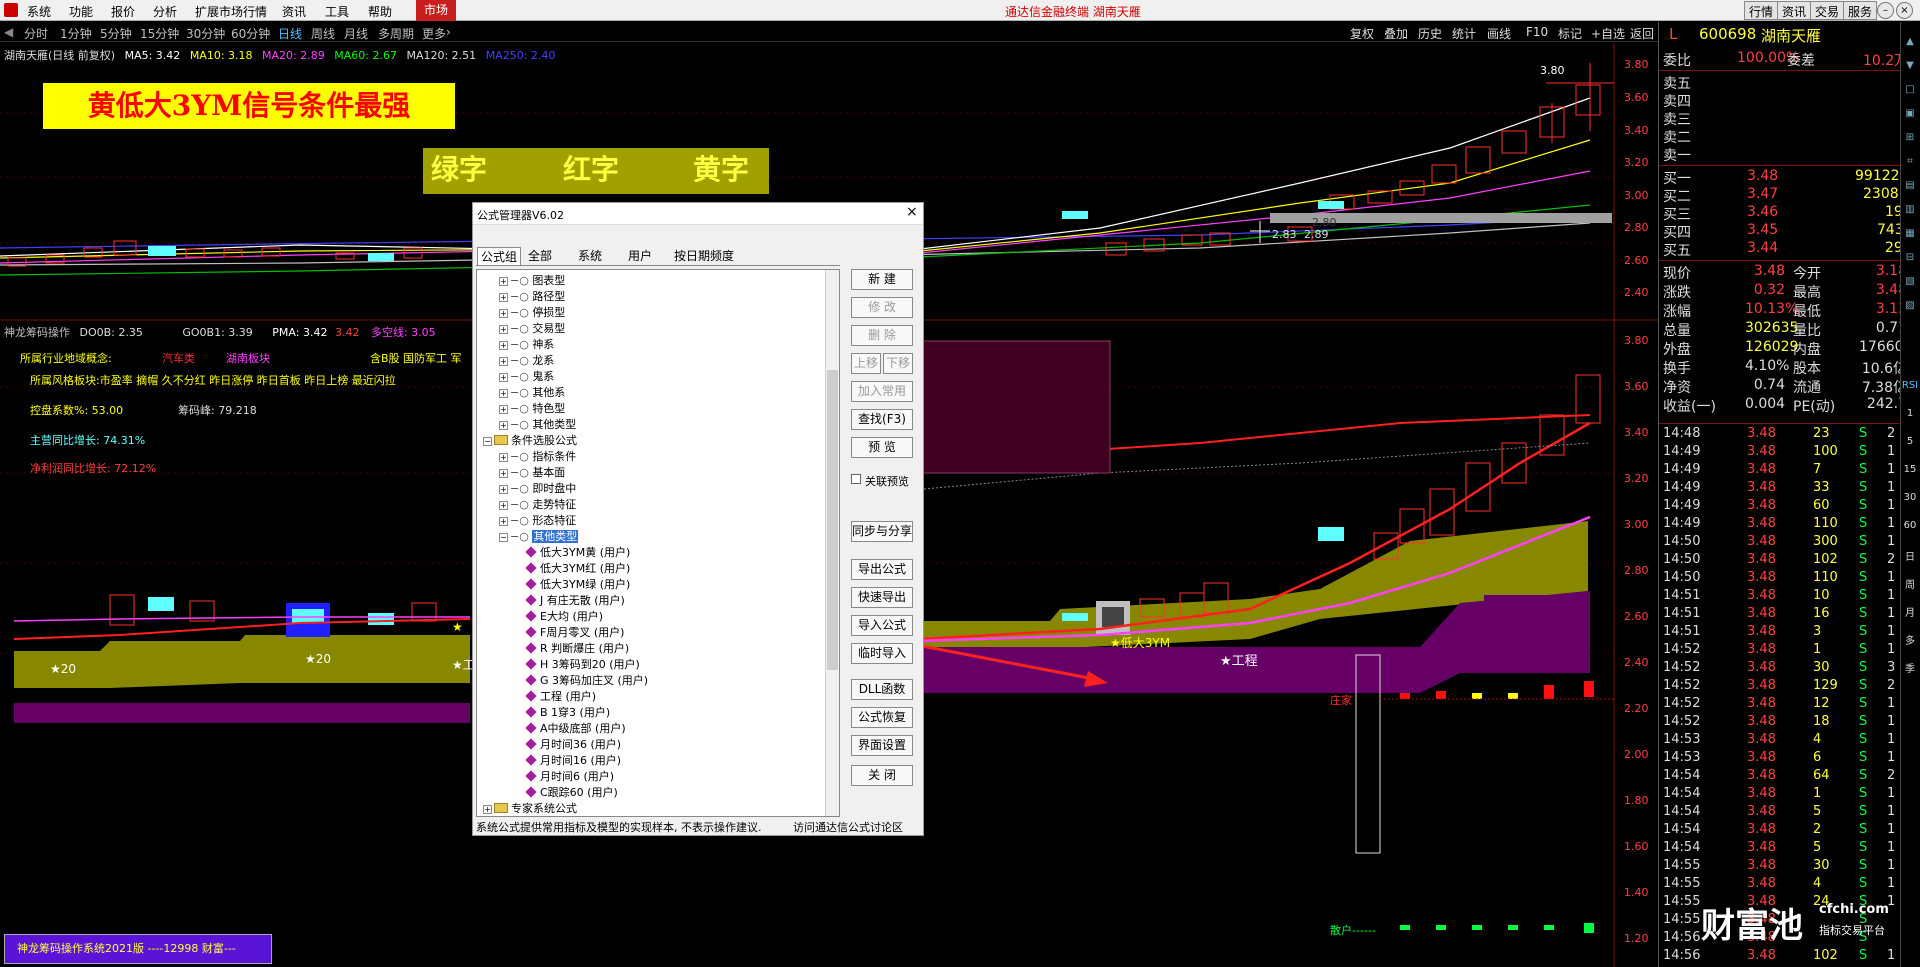  What do you see at coordinates (250, 33) in the screenshot?
I see `tf-60min: 60分钟` at bounding box center [250, 33].